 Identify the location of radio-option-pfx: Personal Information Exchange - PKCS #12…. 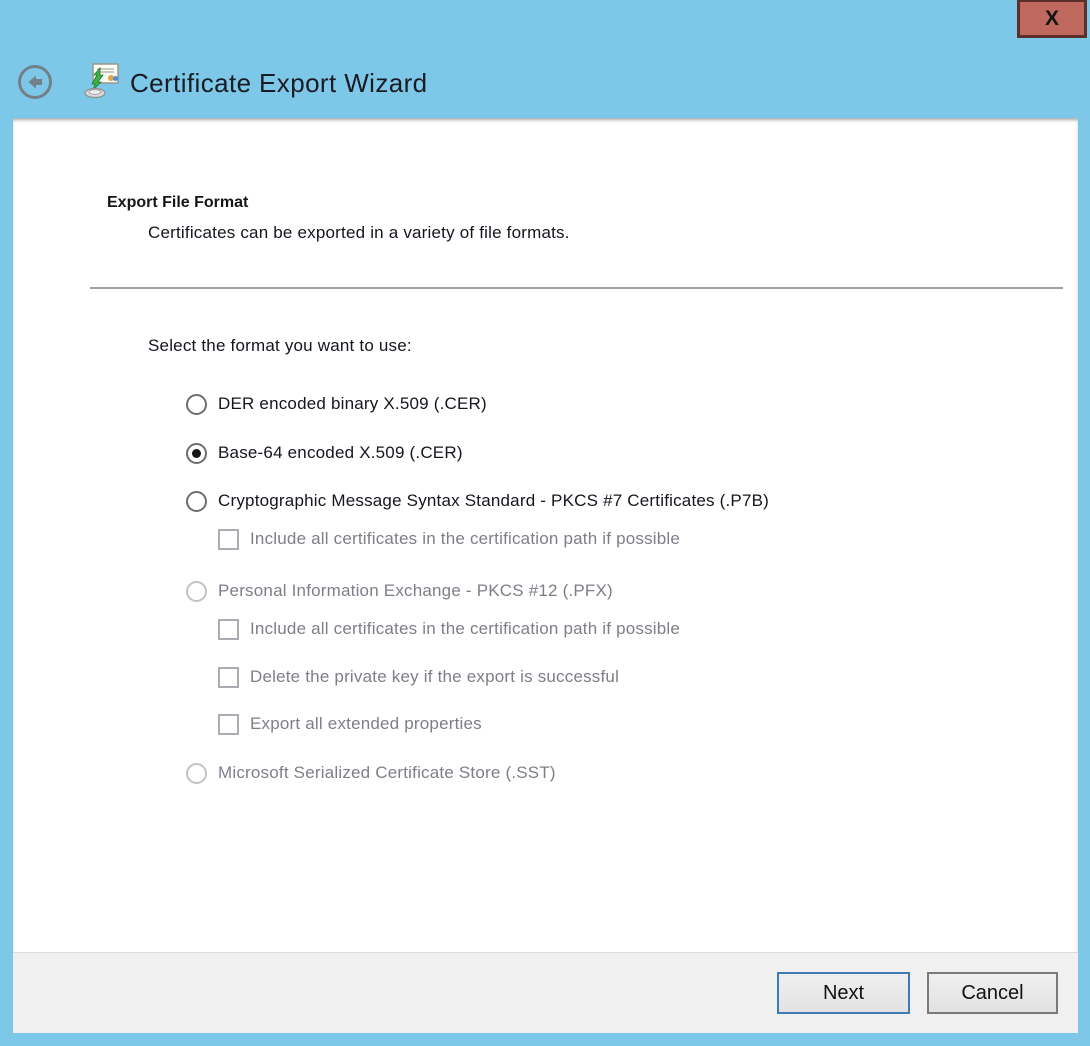
(399, 591).